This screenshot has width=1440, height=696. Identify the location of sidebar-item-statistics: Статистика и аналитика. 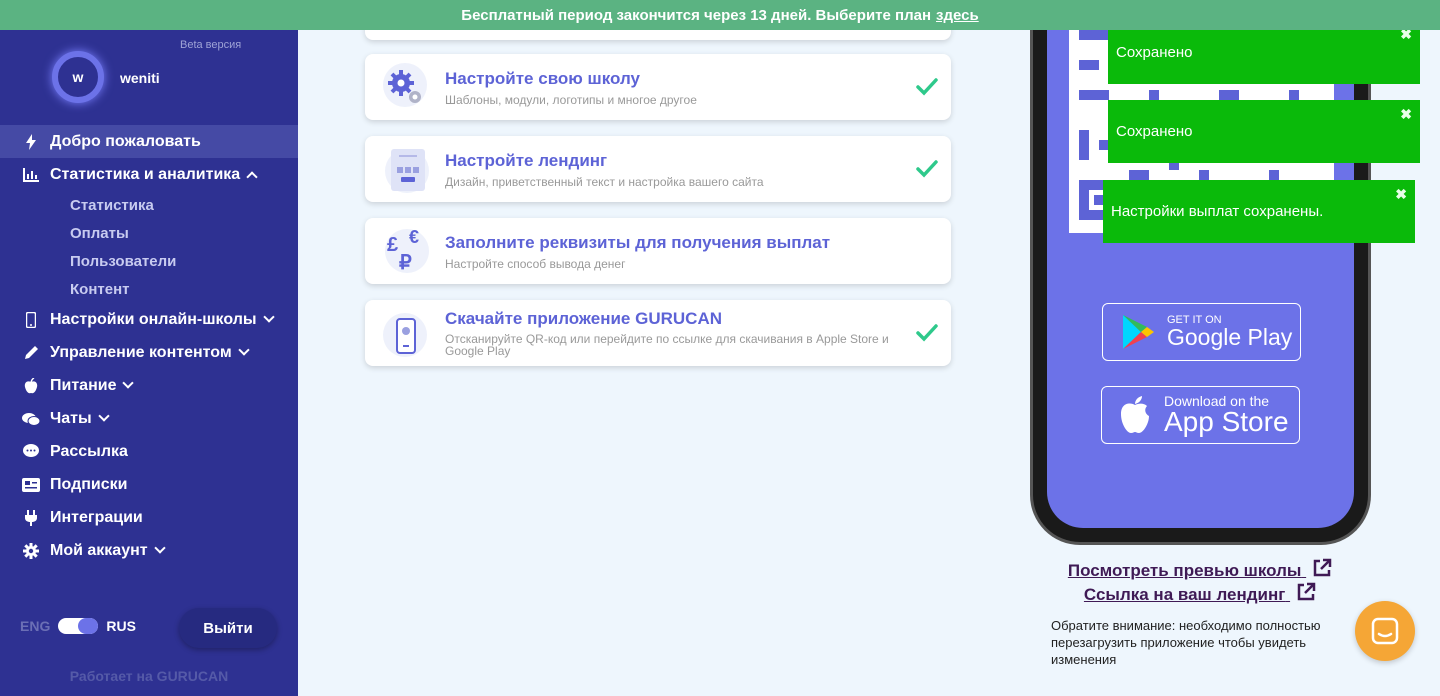
(149, 174).